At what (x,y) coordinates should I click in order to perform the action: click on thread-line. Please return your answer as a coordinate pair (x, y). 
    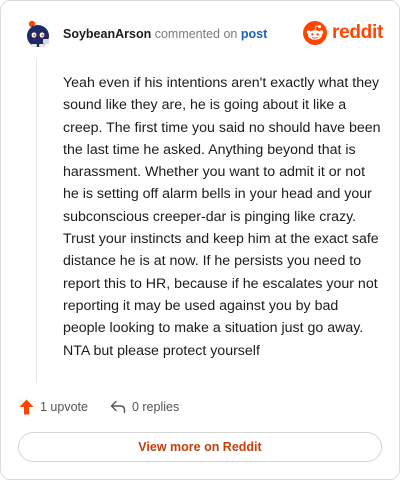
    Looking at the image, I should click on (36, 221).